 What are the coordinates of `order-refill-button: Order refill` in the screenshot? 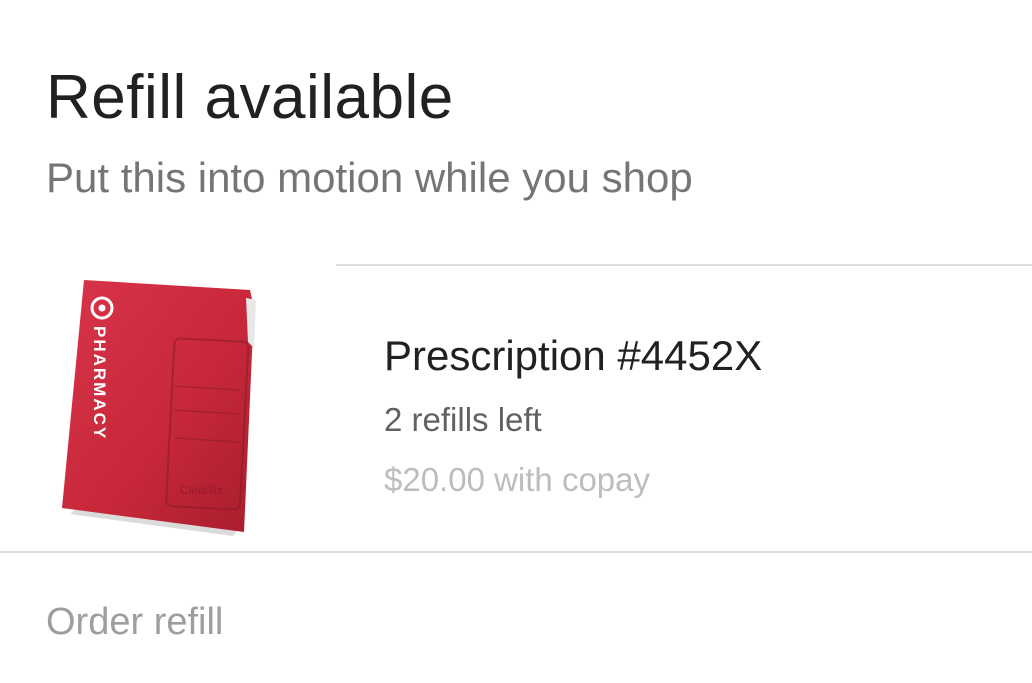 It's located at (134, 622).